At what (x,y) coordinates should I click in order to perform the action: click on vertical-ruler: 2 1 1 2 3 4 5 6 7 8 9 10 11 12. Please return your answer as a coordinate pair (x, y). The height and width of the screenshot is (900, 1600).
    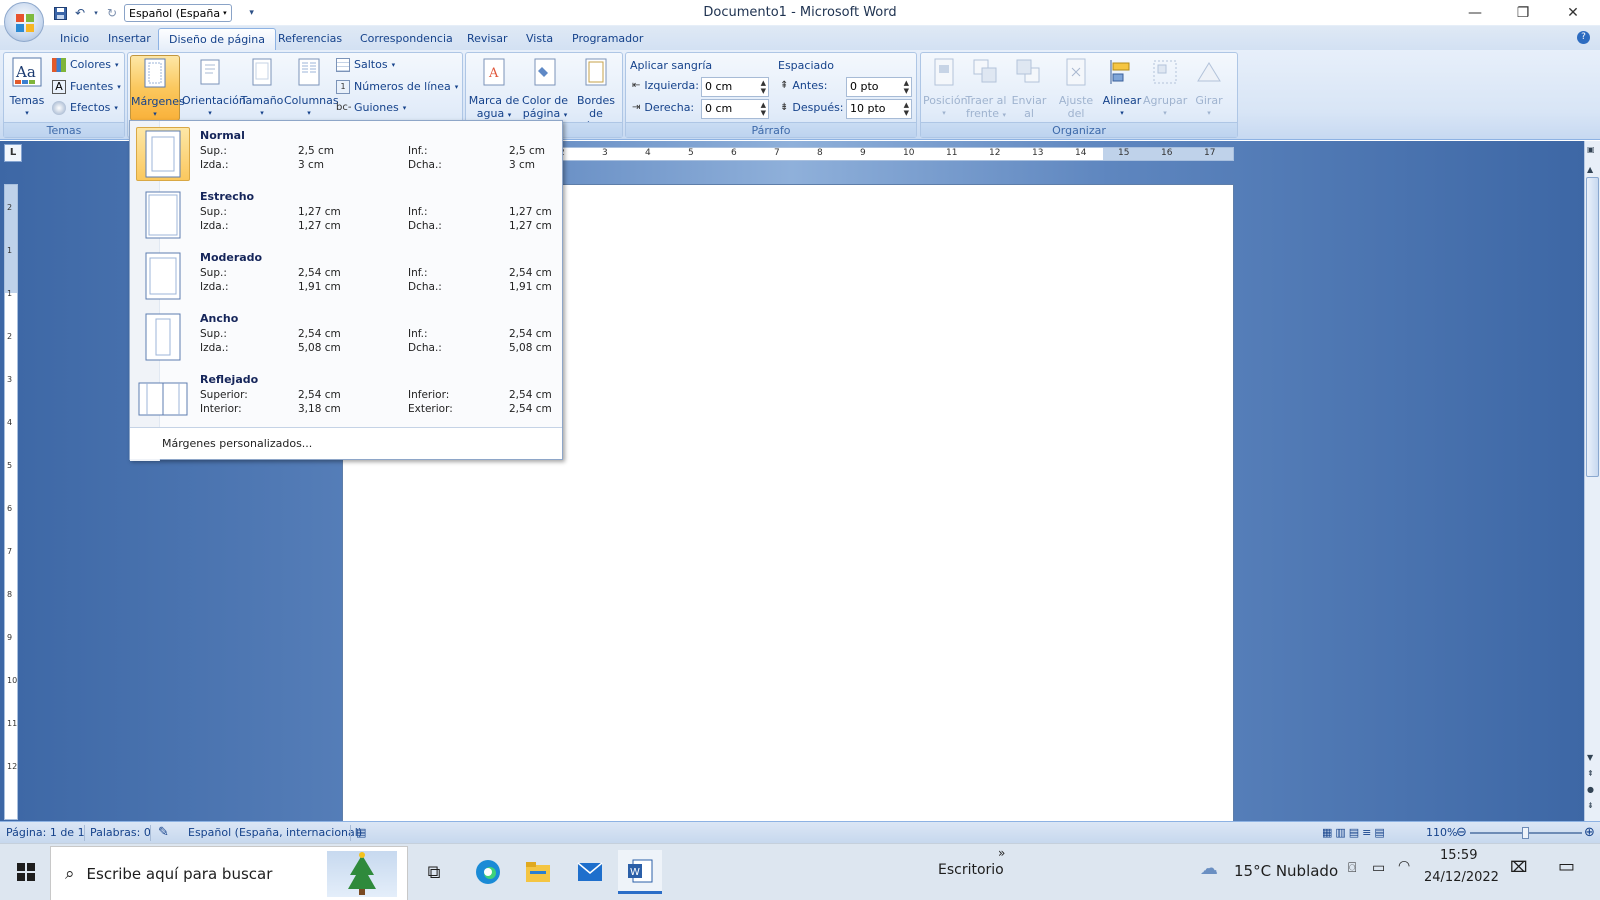
    Looking at the image, I should click on (11, 502).